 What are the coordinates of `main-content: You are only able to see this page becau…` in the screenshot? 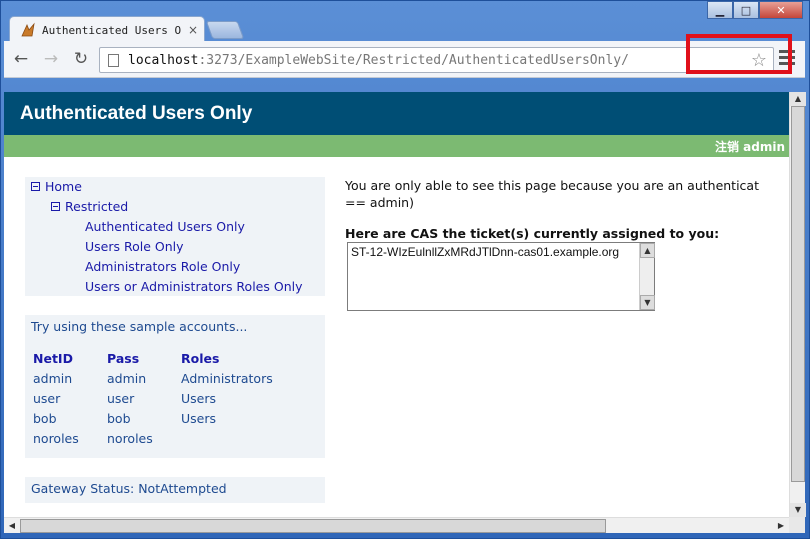 It's located at (567, 244).